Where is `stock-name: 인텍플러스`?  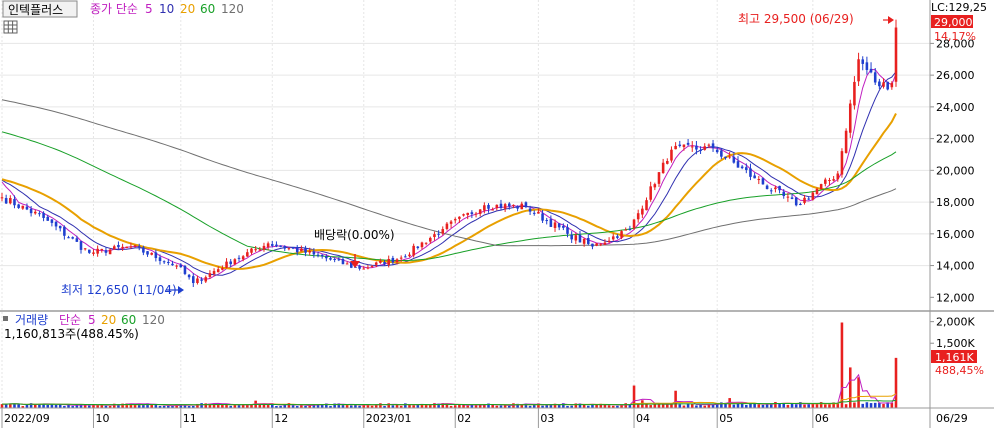
stock-name: 인텍플러스 is located at coordinates (35, 10).